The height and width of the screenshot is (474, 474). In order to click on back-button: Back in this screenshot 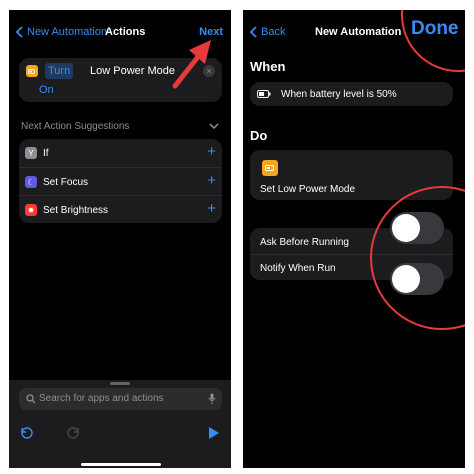, I will do `click(267, 32)`.